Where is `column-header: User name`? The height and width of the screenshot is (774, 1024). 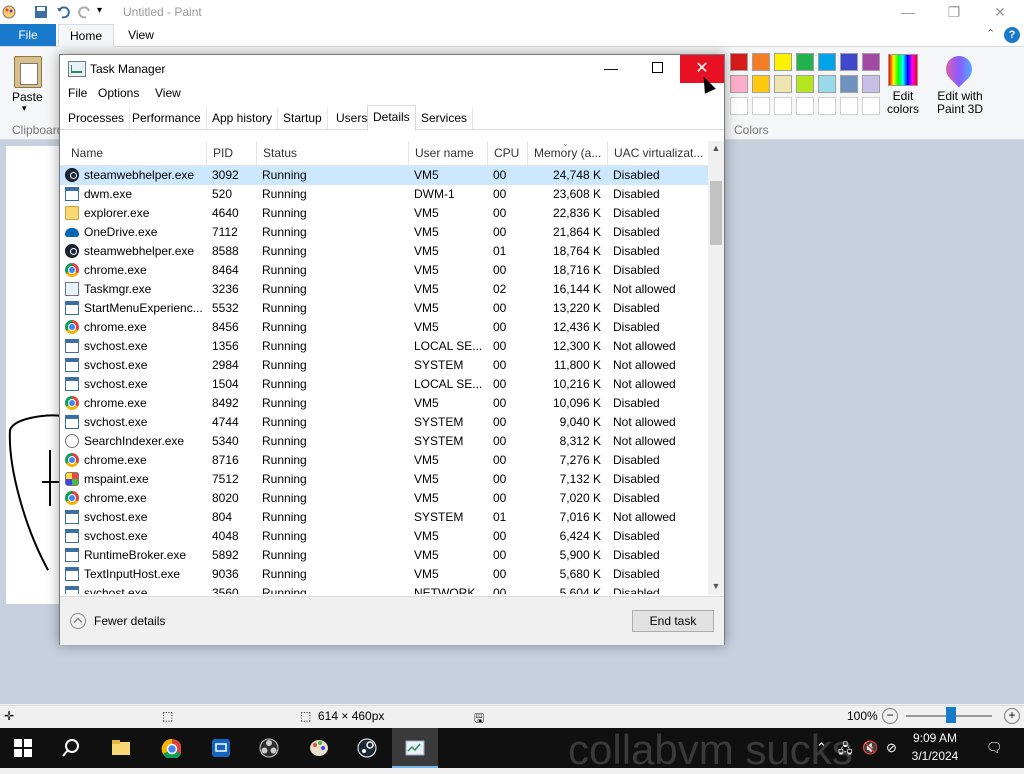
column-header: User name is located at coordinates (447, 153).